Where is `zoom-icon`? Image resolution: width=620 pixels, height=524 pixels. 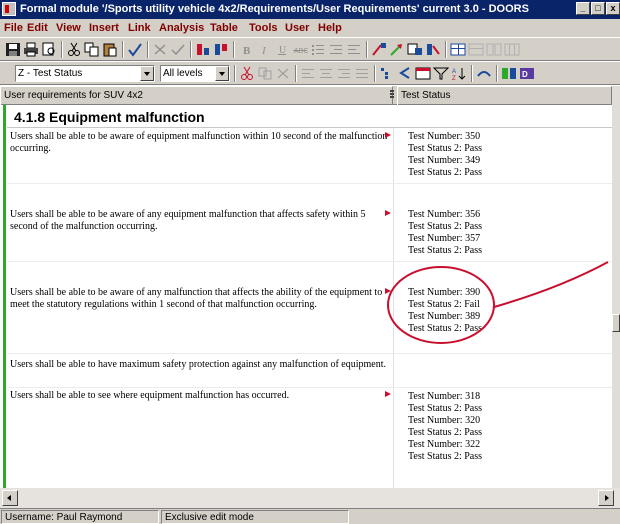
zoom-icon is located at coordinates (484, 73).